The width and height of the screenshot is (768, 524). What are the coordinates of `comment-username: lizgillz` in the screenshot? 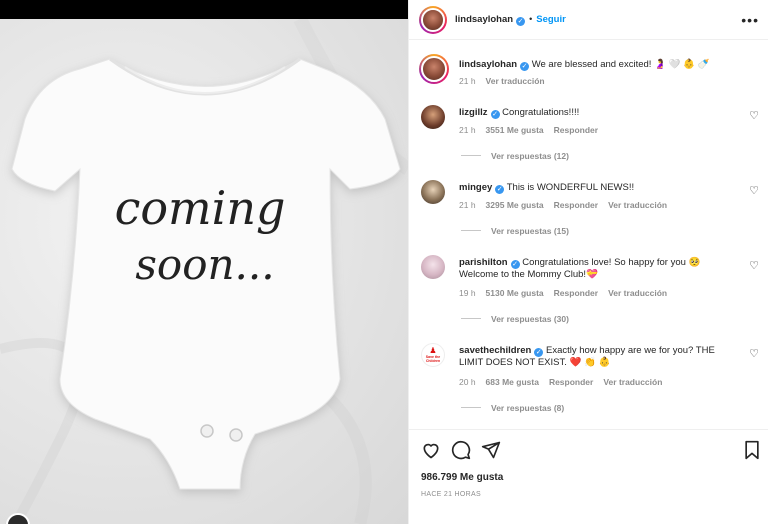 It's located at (473, 112).